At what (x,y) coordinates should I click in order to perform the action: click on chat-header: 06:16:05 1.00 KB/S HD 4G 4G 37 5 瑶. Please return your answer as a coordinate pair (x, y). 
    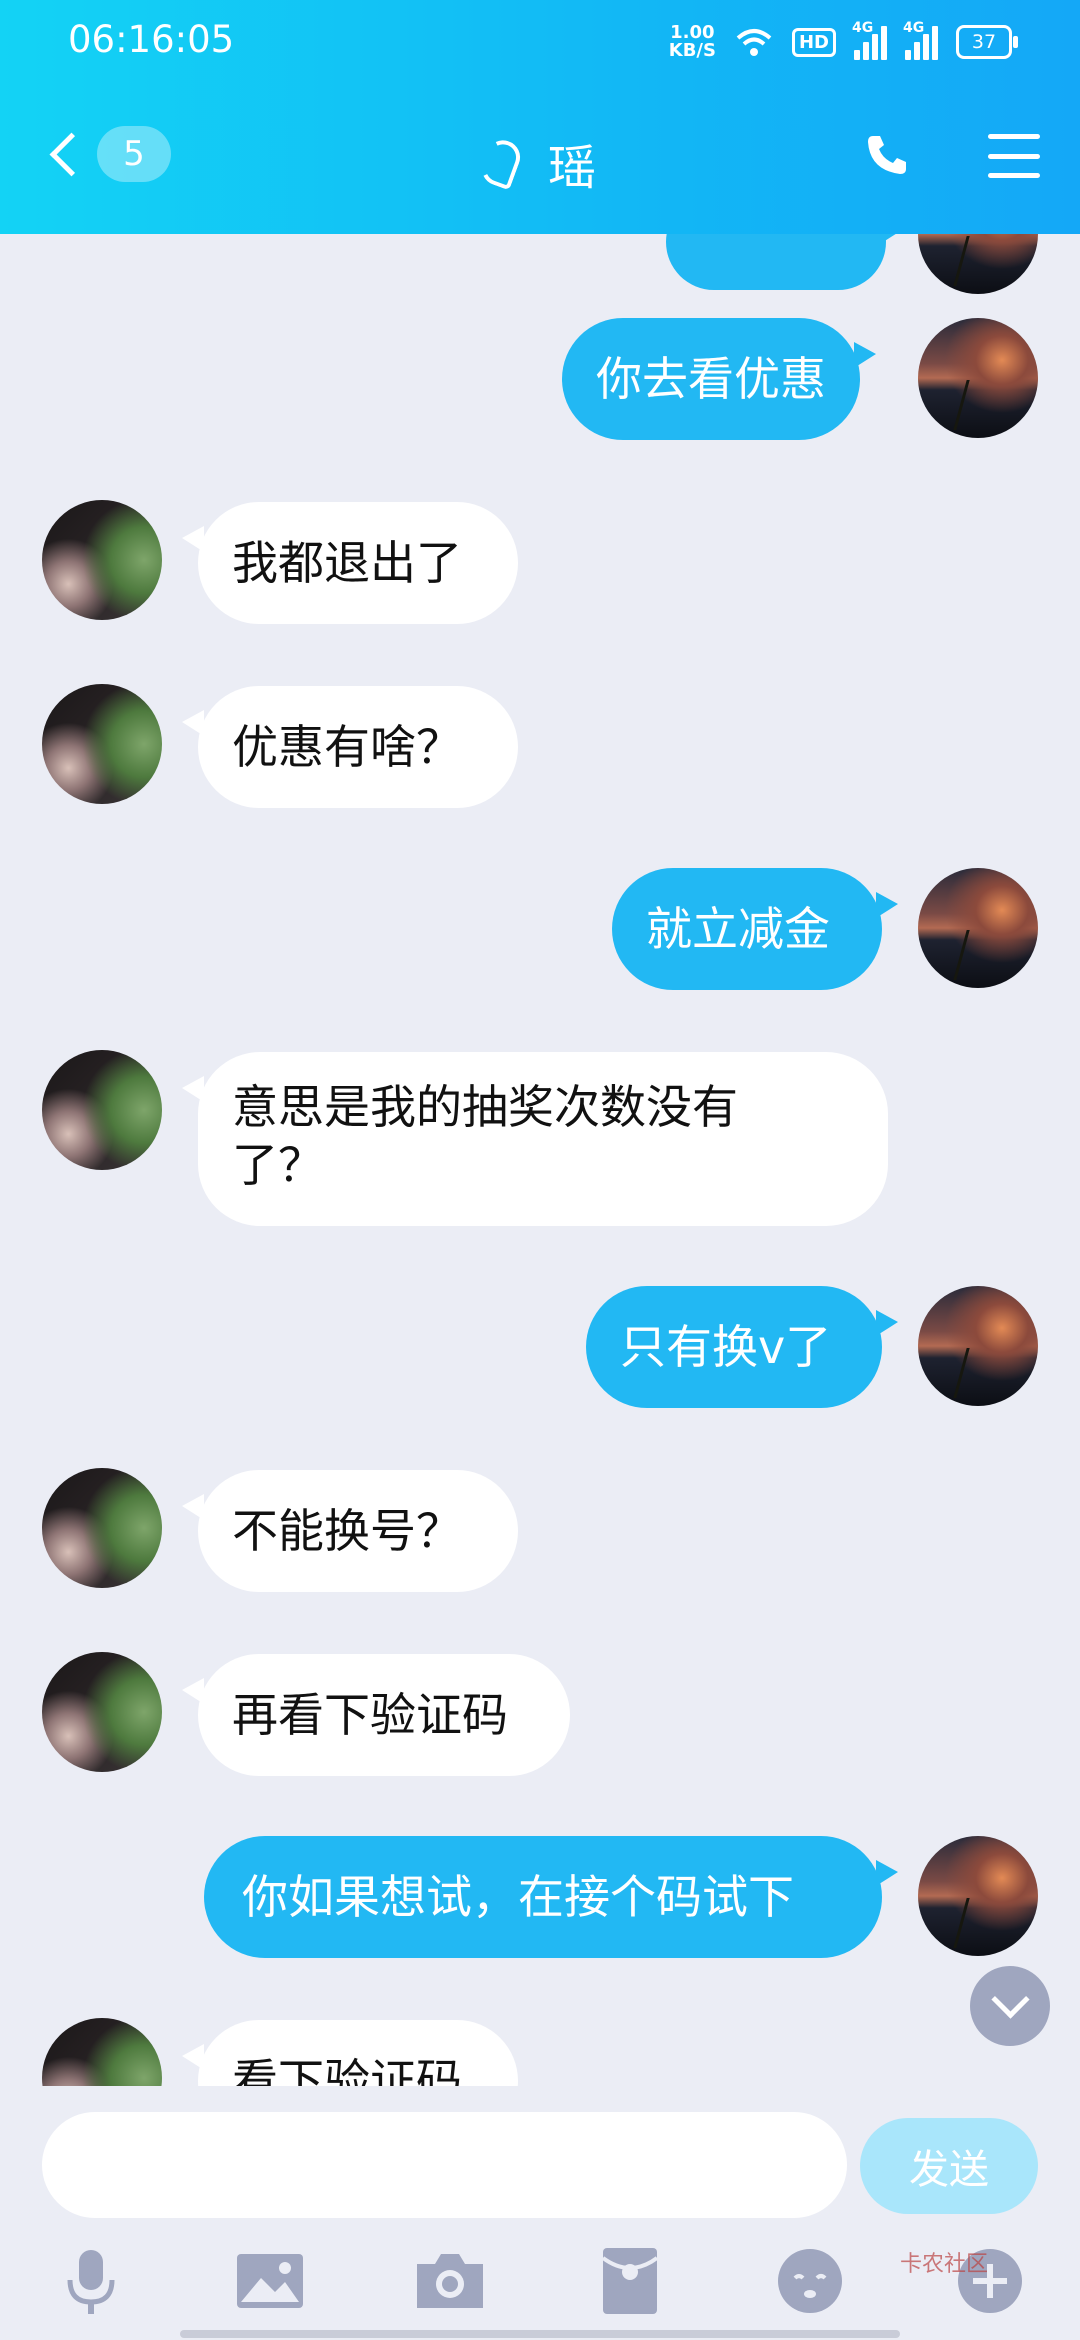
    Looking at the image, I should click on (540, 117).